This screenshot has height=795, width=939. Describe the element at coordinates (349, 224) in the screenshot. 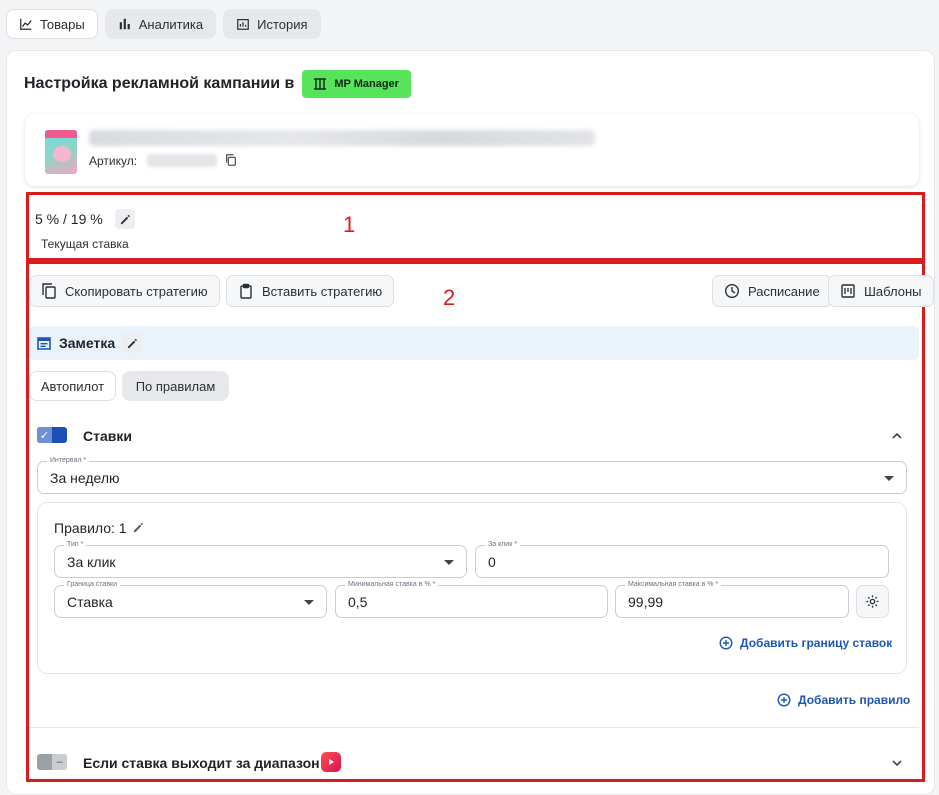

I see `annotation-number-1: 1` at that location.